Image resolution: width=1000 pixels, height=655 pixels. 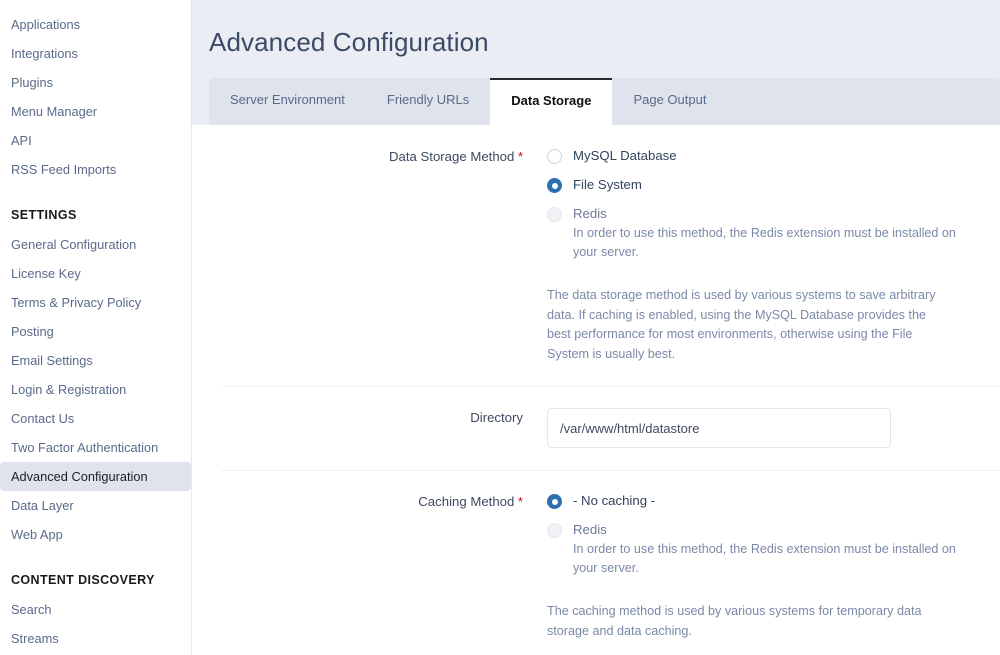 What do you see at coordinates (625, 155) in the screenshot?
I see `radio-option-label: MySQL Database` at bounding box center [625, 155].